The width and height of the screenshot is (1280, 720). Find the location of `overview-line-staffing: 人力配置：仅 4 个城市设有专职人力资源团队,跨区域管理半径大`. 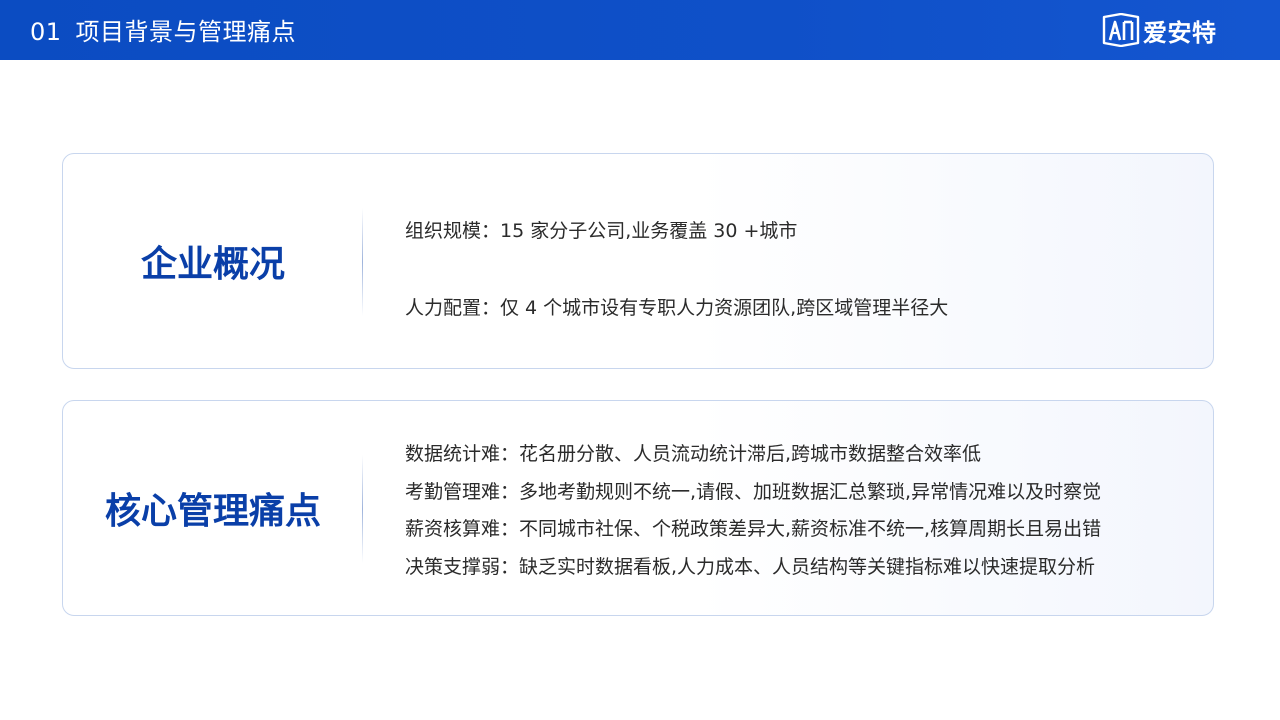

overview-line-staffing: 人力配置：仅 4 个城市设有专职人力资源团队,跨区域管理半径大 is located at coordinates (677, 308).